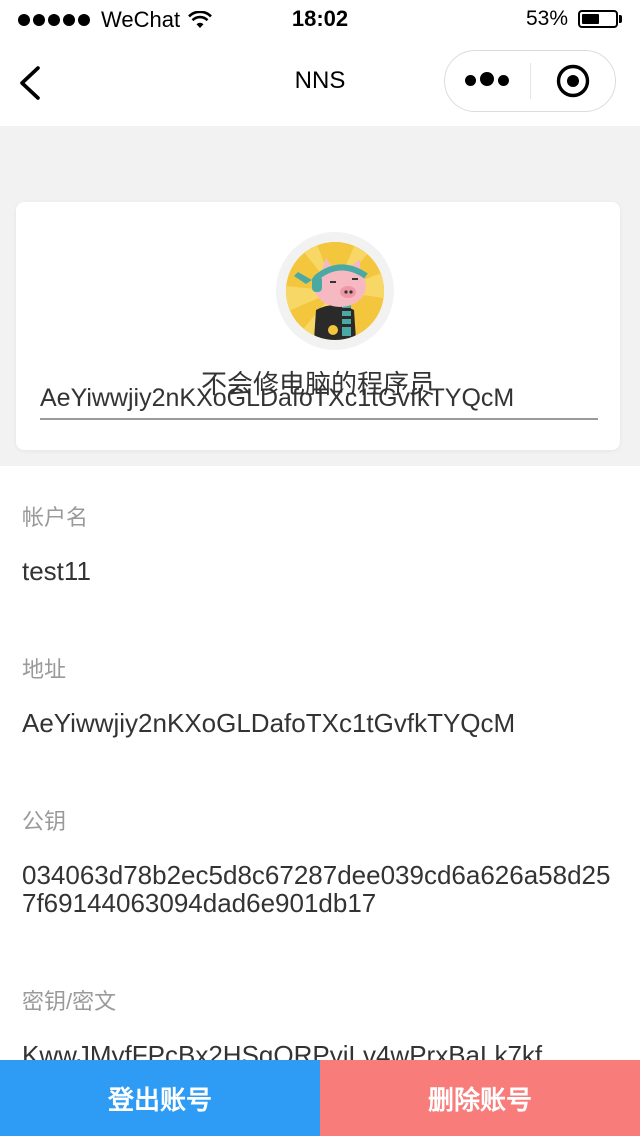 This screenshot has height=1136, width=640. Describe the element at coordinates (55, 517) in the screenshot. I see `account-name-label: 帐户名` at that location.